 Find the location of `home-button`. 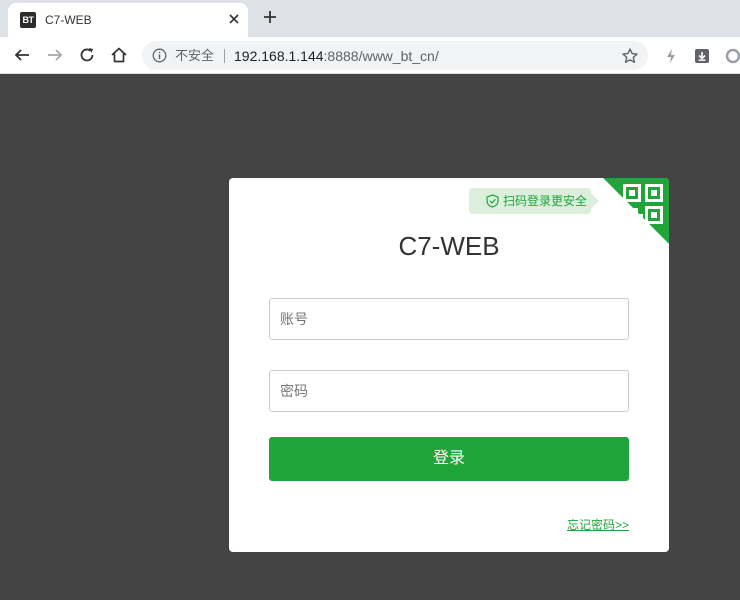

home-button is located at coordinates (119, 55).